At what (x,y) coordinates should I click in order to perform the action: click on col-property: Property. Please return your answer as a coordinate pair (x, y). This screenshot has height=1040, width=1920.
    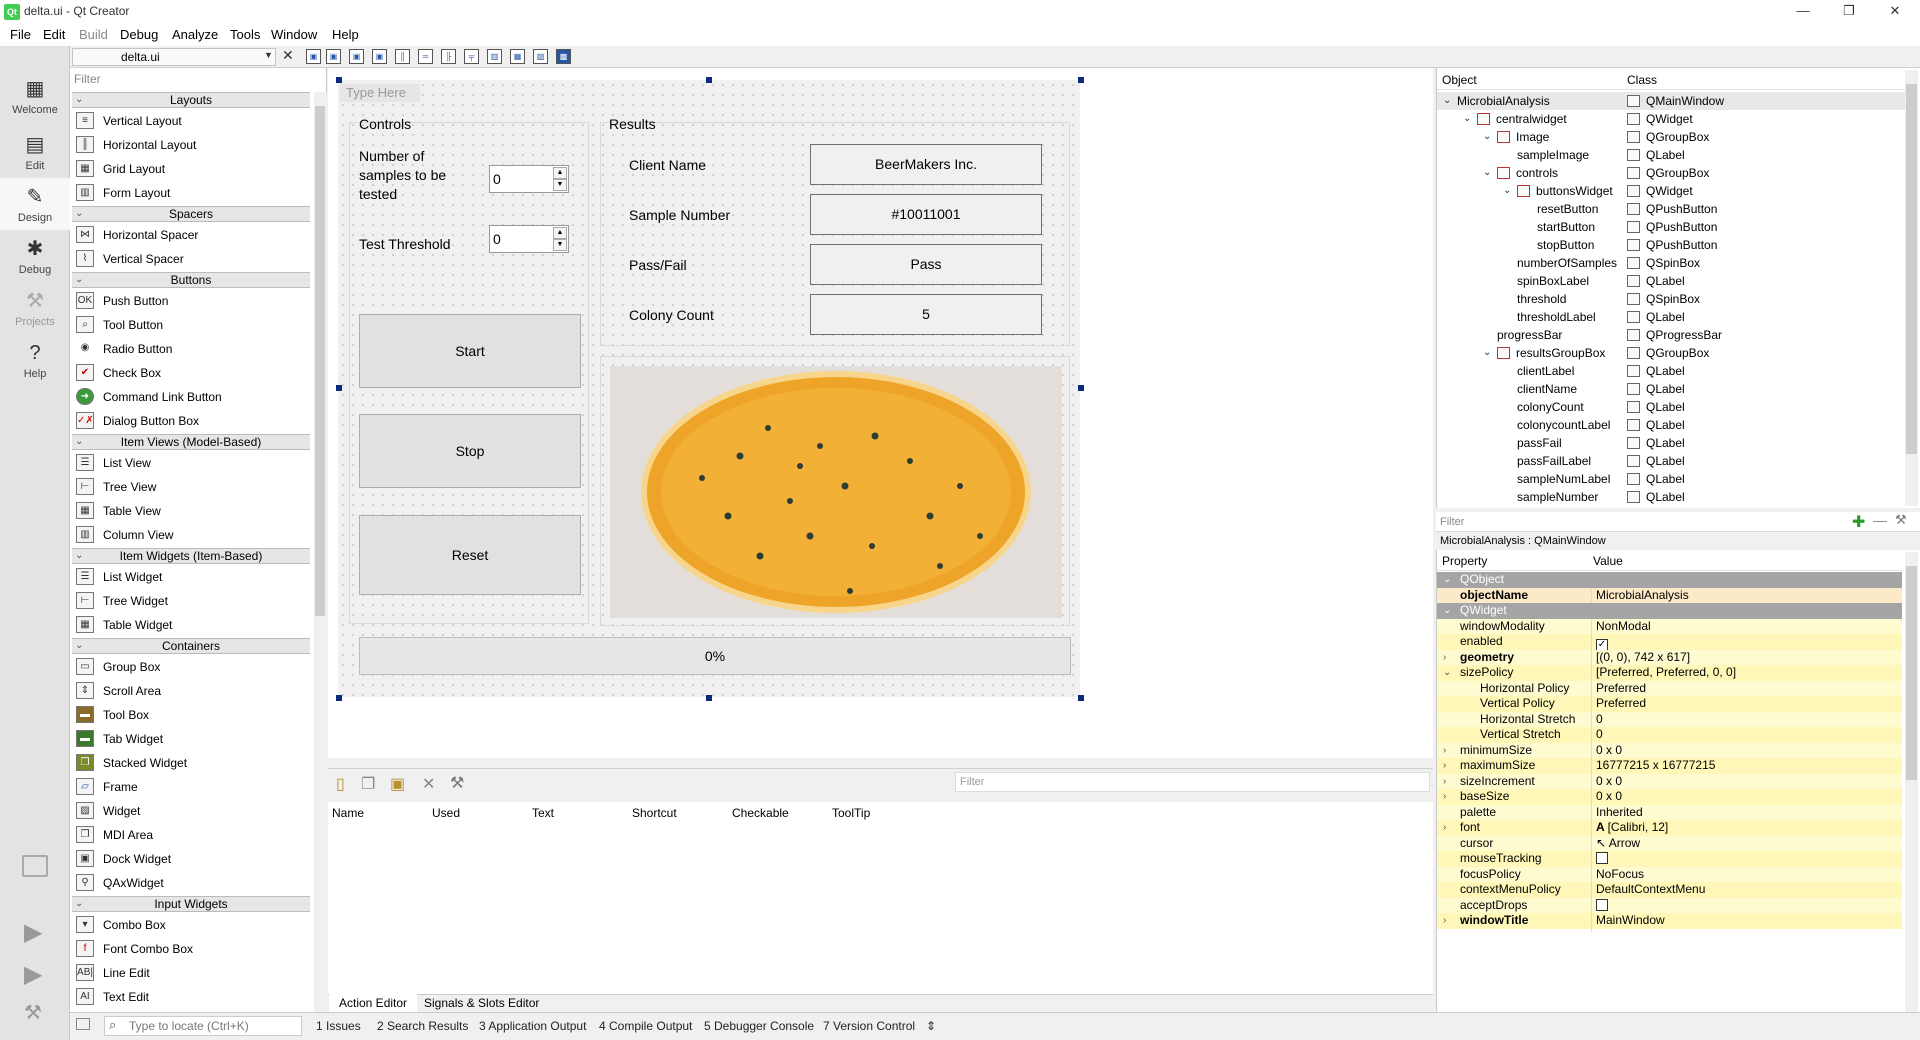
    Looking at the image, I should click on (1464, 561).